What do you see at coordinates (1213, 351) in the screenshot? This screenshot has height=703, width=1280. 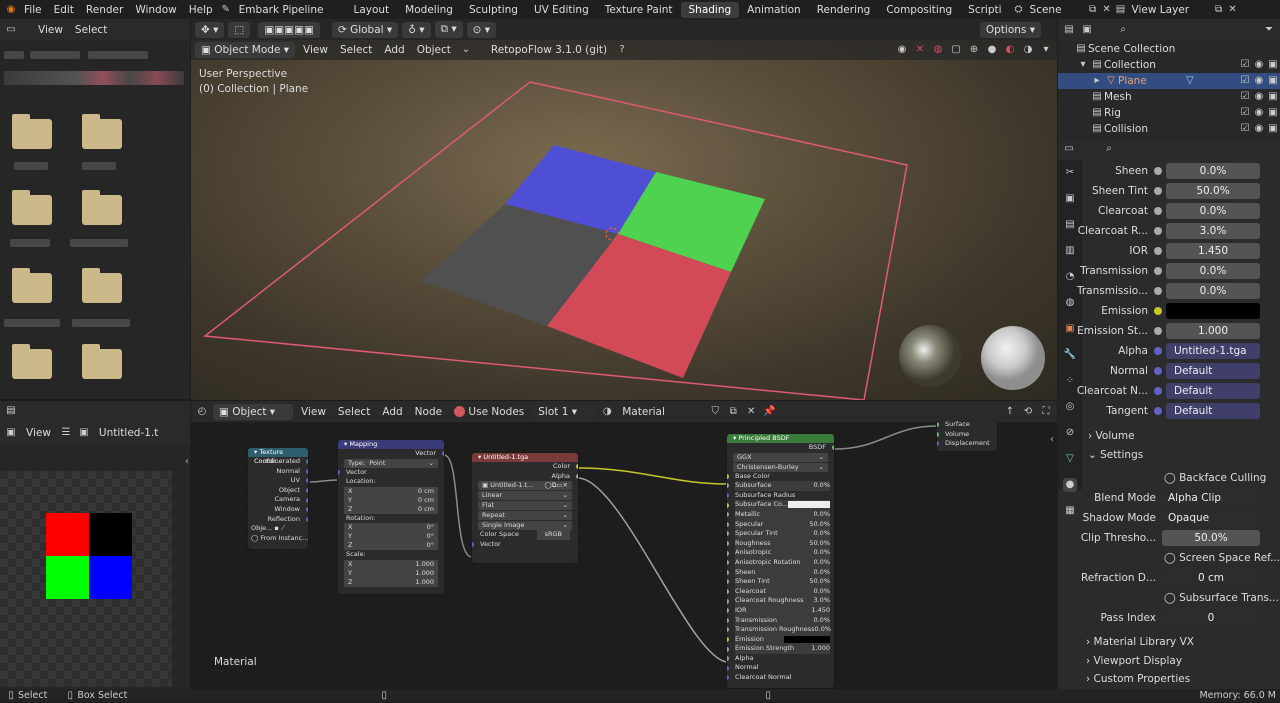 I see `property-value: Untitled-1.tga` at bounding box center [1213, 351].